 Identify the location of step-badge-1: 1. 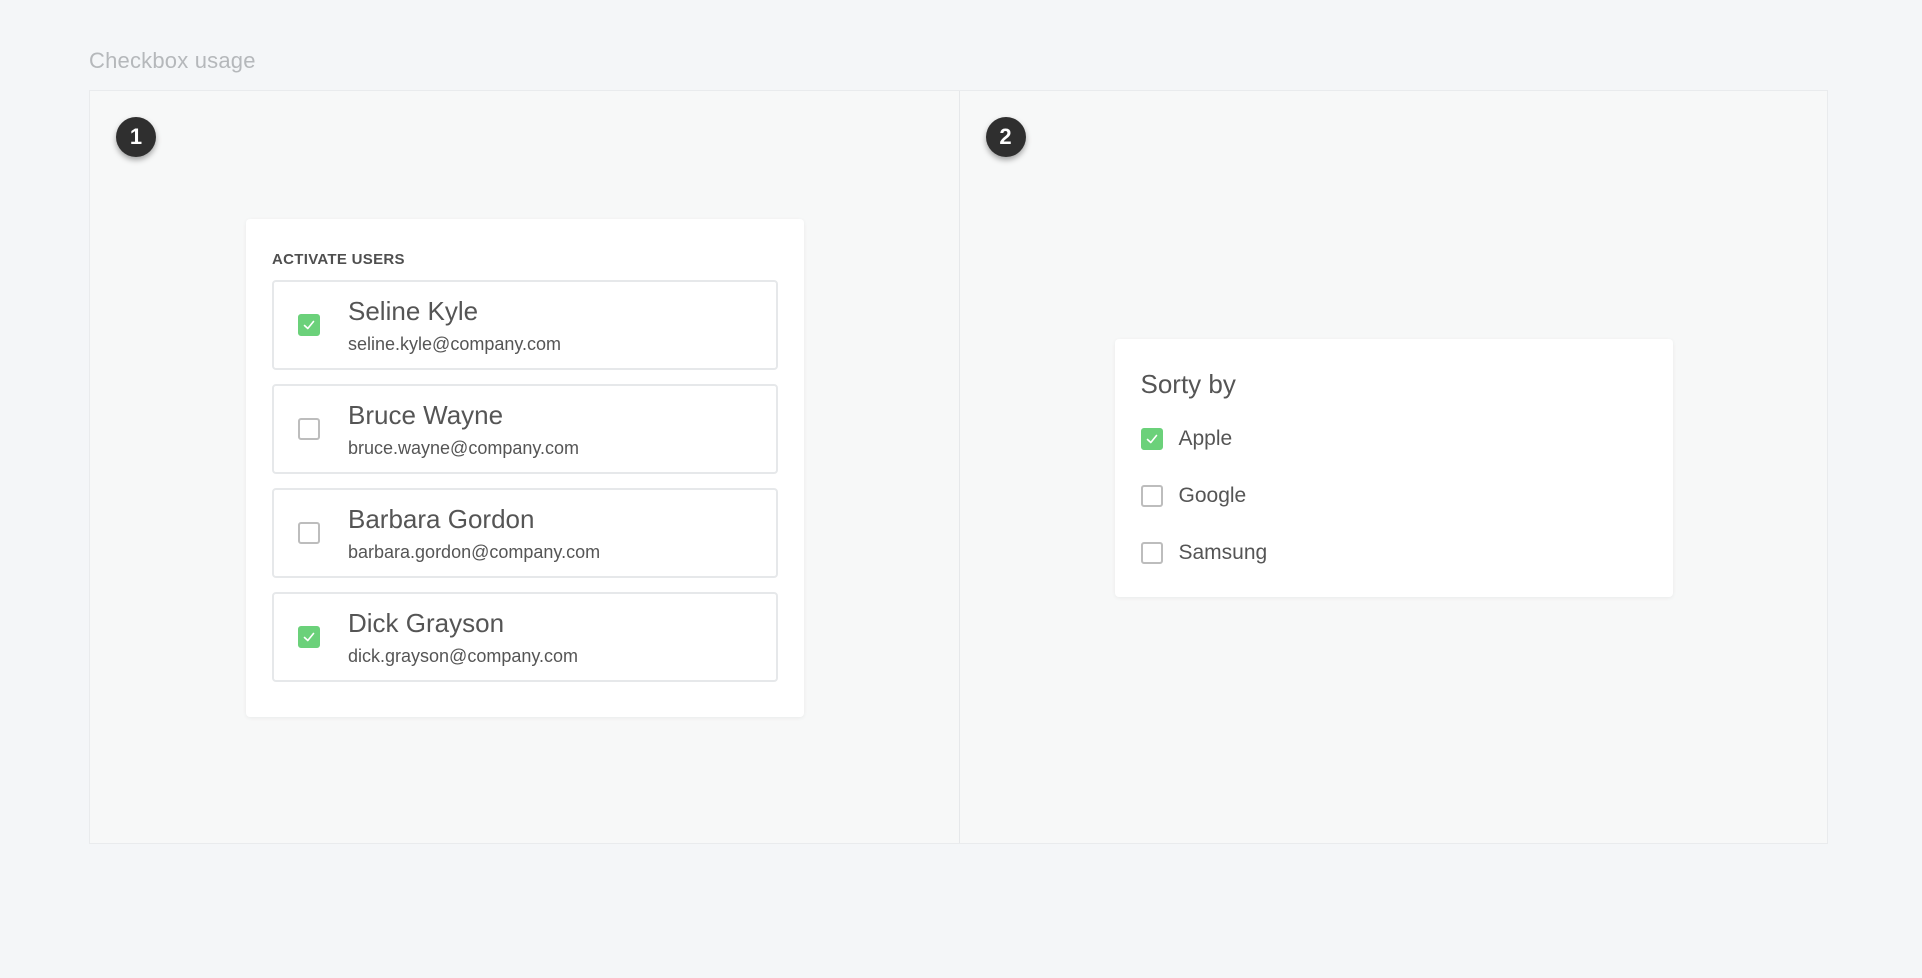
(136, 137).